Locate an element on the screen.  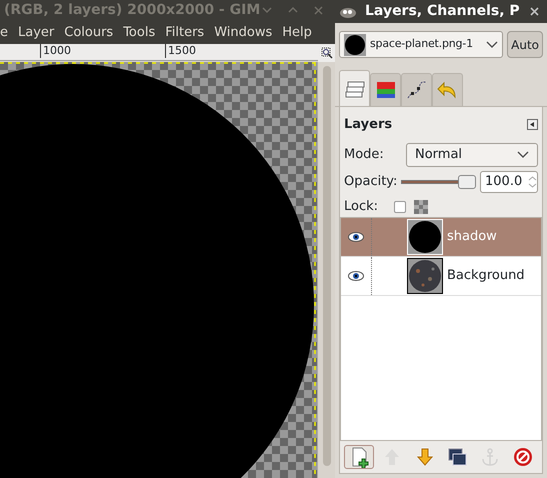
window-title: (RGB, 2 layers) 2000x2000 - GIM is located at coordinates (132, 10).